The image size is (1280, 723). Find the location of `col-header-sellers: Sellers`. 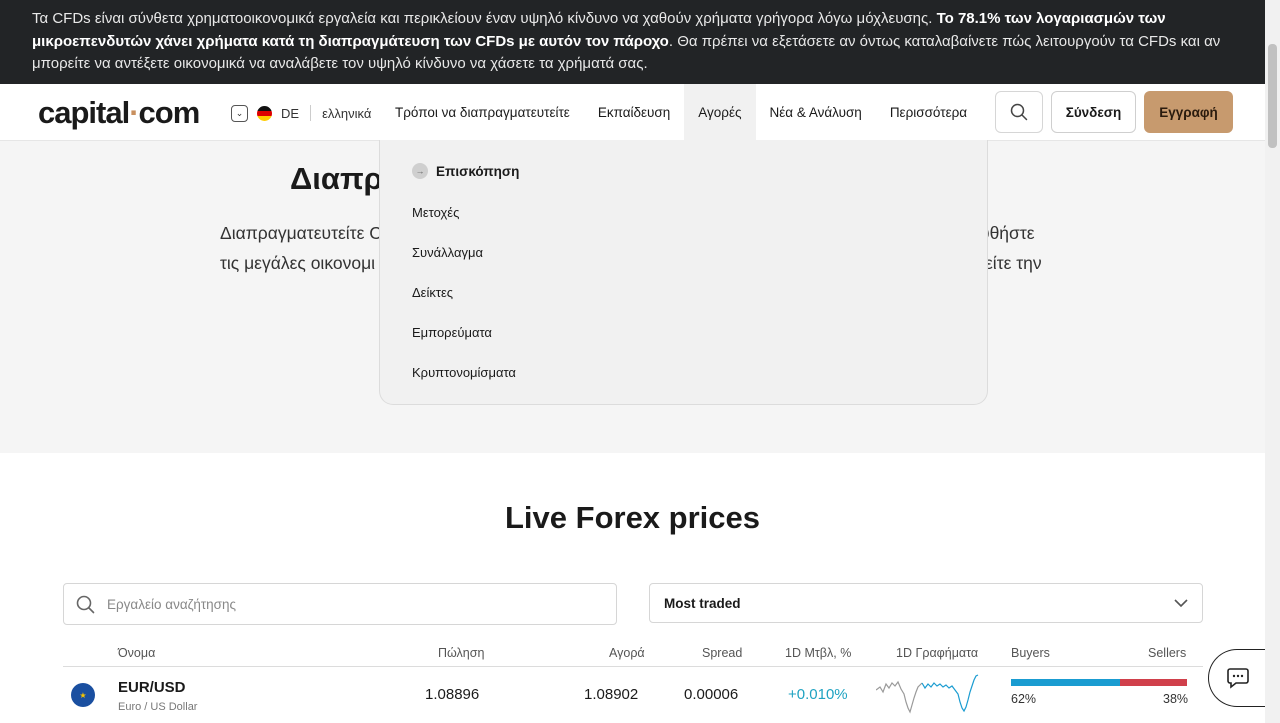

col-header-sellers: Sellers is located at coordinates (1167, 653).